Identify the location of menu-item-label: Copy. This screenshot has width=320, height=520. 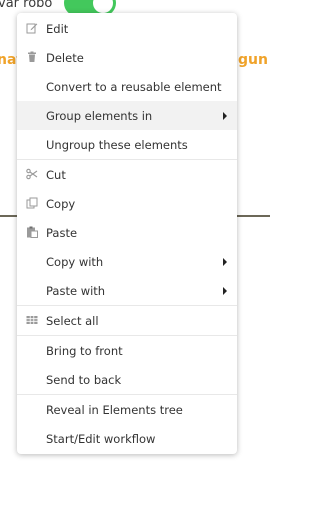
(61, 203).